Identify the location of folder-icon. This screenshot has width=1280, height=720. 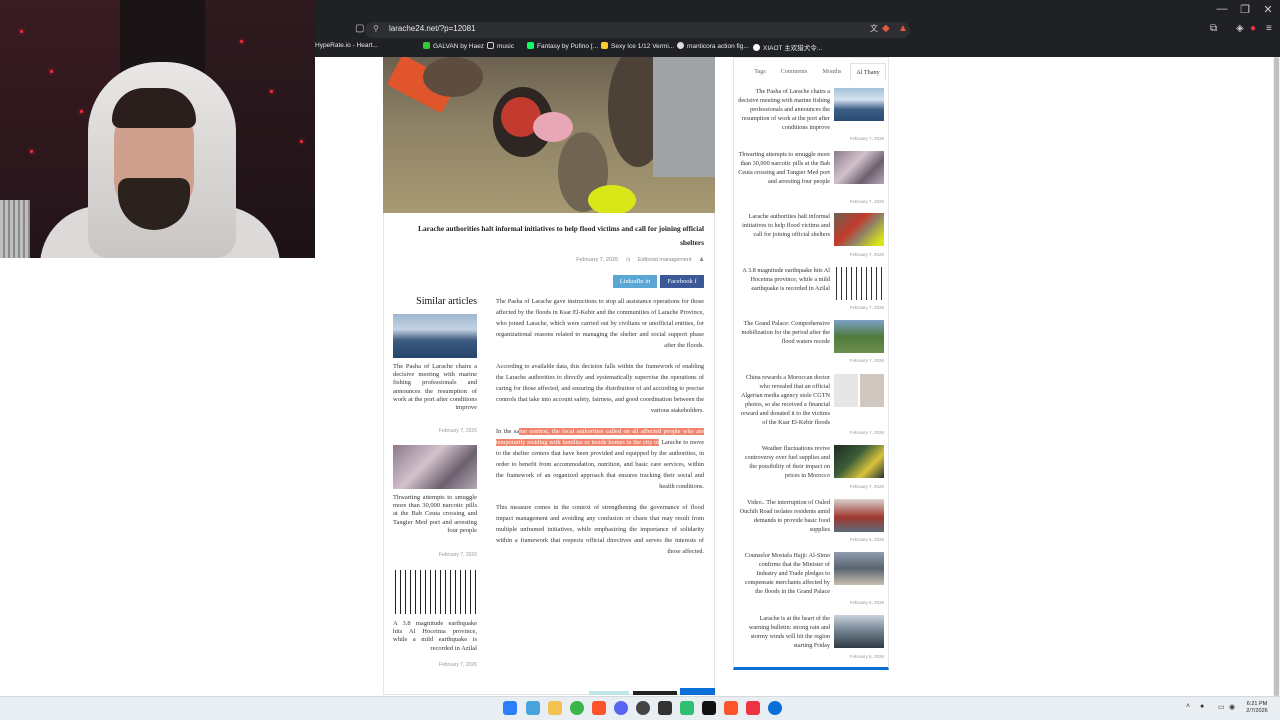
(490, 45).